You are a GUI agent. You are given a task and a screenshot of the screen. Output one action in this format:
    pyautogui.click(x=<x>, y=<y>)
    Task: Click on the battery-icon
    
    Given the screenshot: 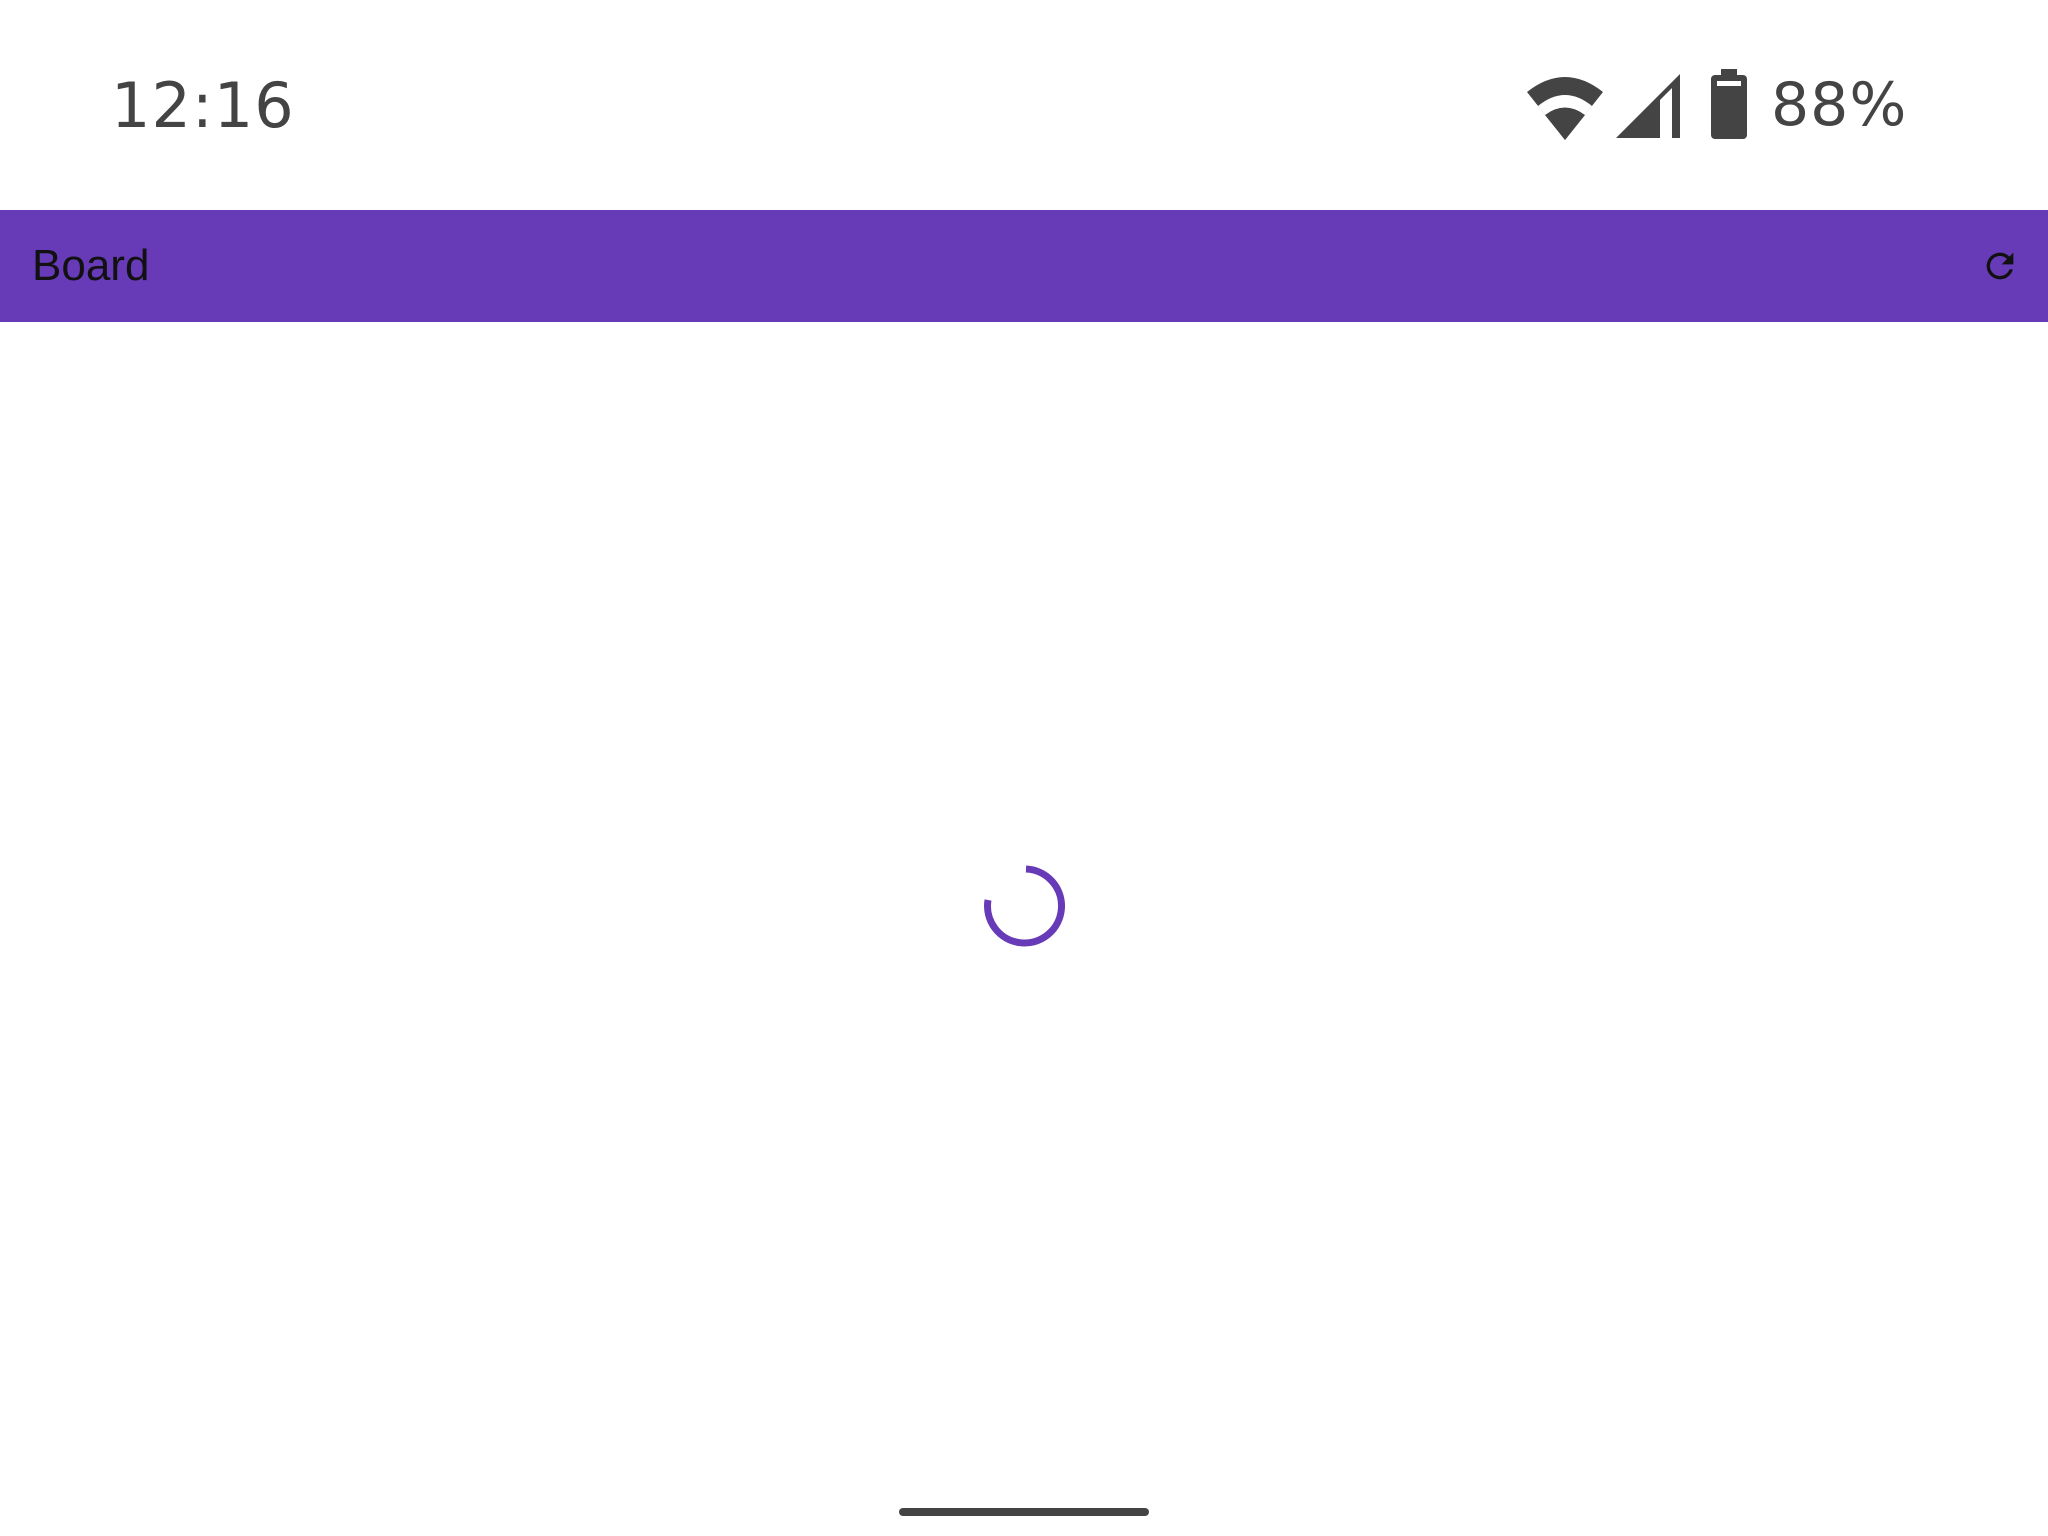 What is the action you would take?
    pyautogui.click(x=1729, y=104)
    